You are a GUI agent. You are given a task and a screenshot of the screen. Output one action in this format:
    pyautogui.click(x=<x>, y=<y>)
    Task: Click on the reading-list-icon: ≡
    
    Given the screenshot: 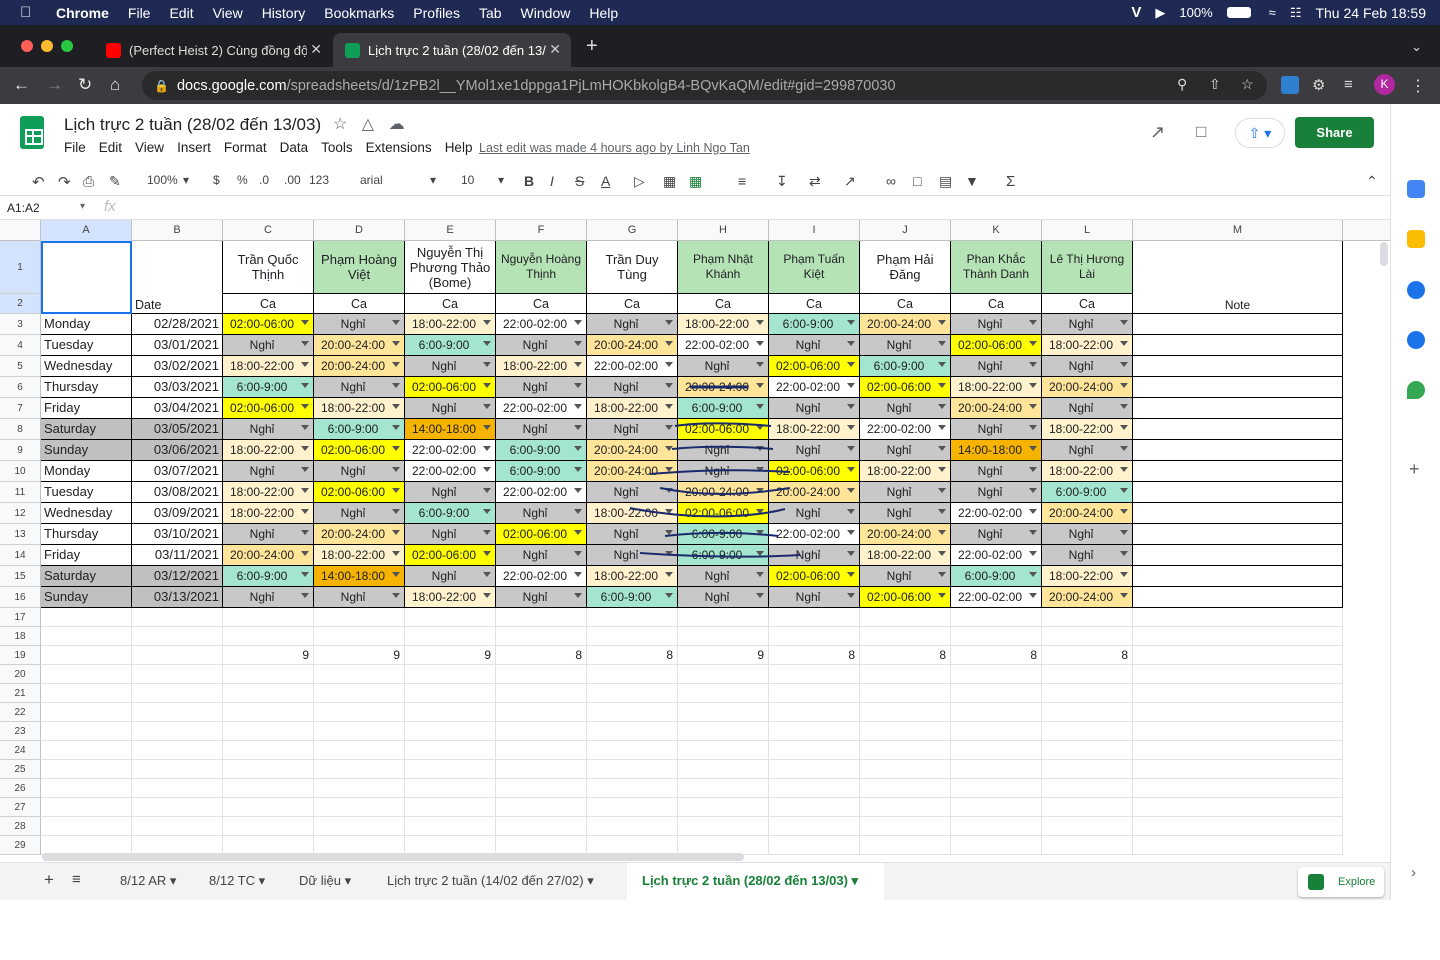 What is the action you would take?
    pyautogui.click(x=1353, y=85)
    